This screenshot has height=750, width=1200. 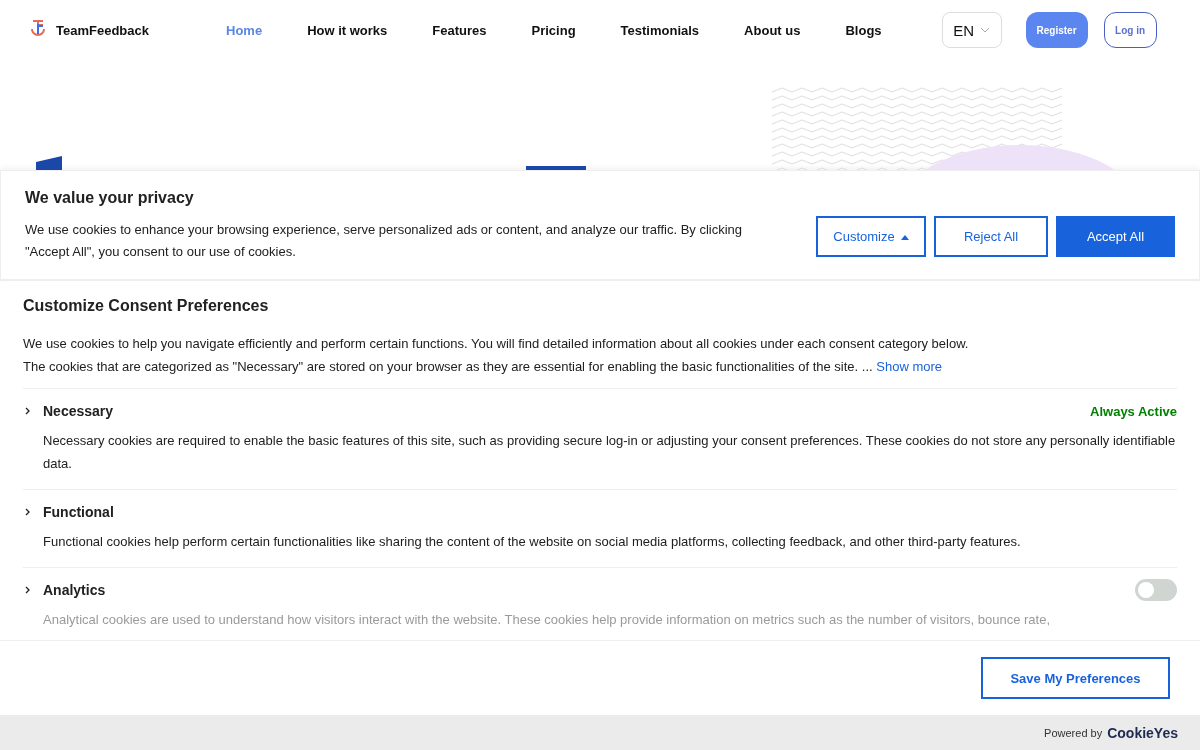 I want to click on nav-link: About us, so click(x=772, y=30).